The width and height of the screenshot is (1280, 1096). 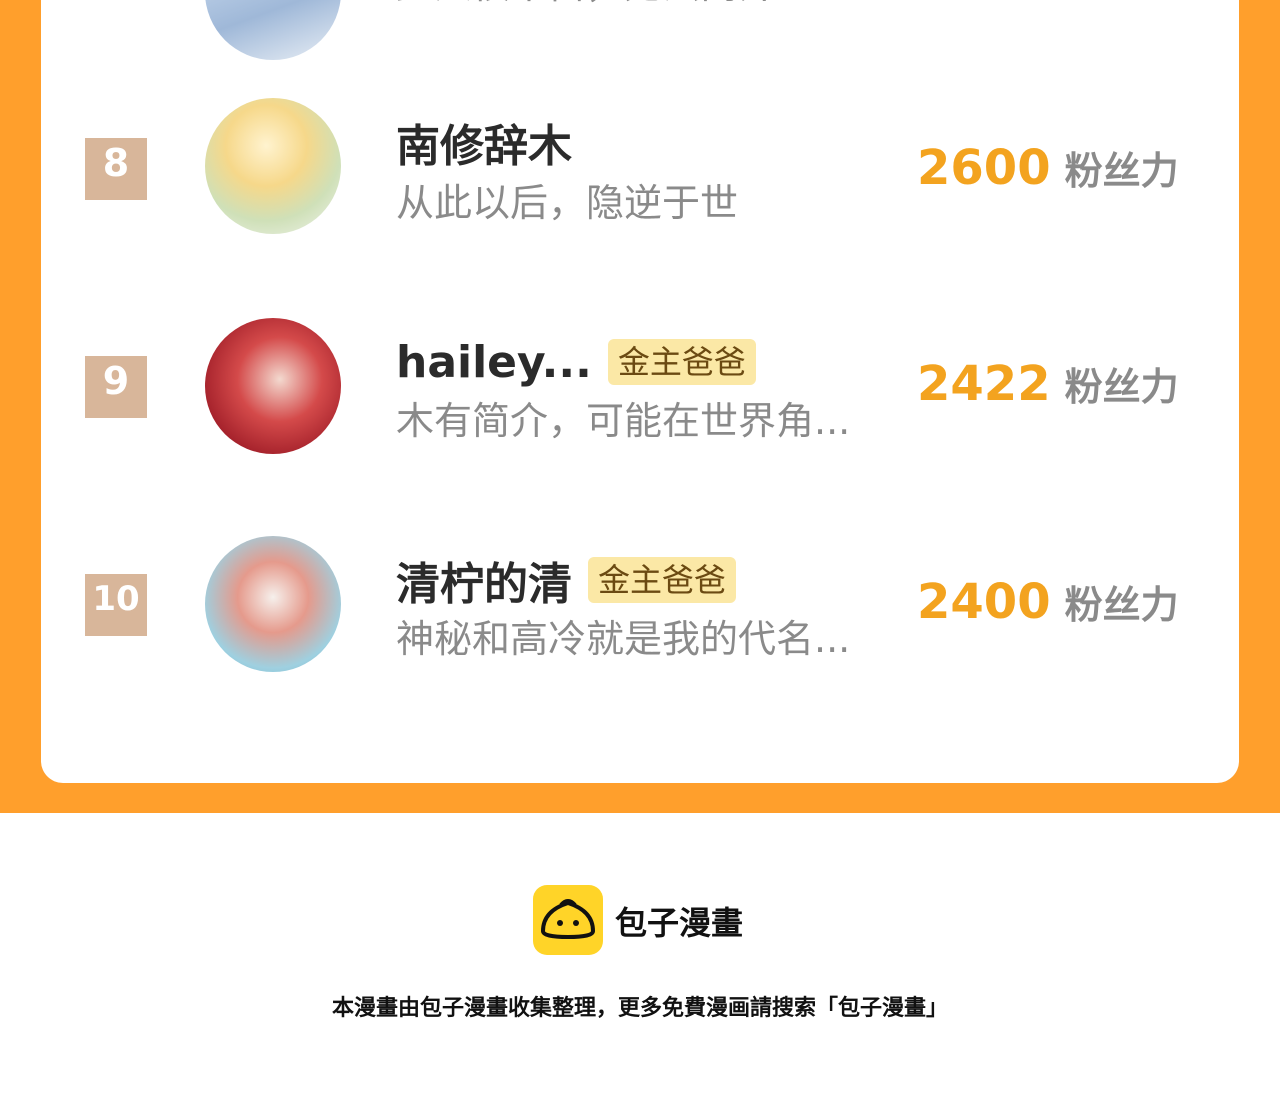 I want to click on fan-score: 2422 粉丝力, so click(x=1048, y=384).